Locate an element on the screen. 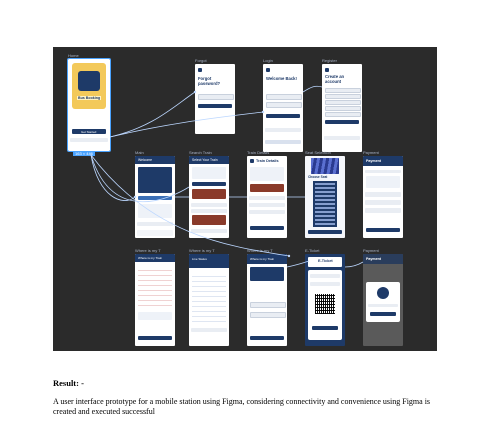 Image resolution: width=491 pixels, height=424 pixels. wire-where-ticket is located at coordinates (298, 264).